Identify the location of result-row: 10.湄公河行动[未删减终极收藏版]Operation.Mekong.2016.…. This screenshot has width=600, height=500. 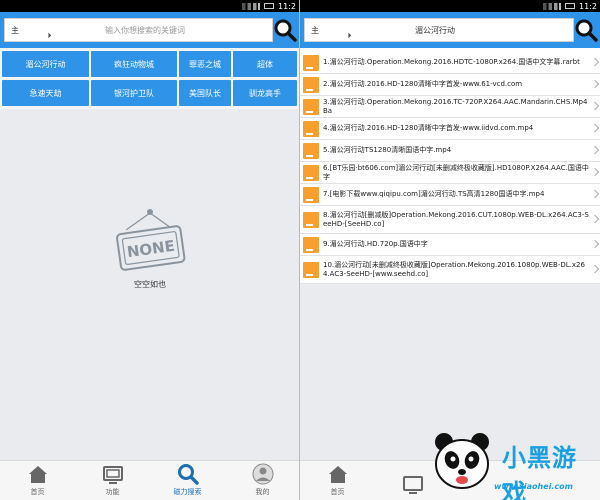
(450, 270).